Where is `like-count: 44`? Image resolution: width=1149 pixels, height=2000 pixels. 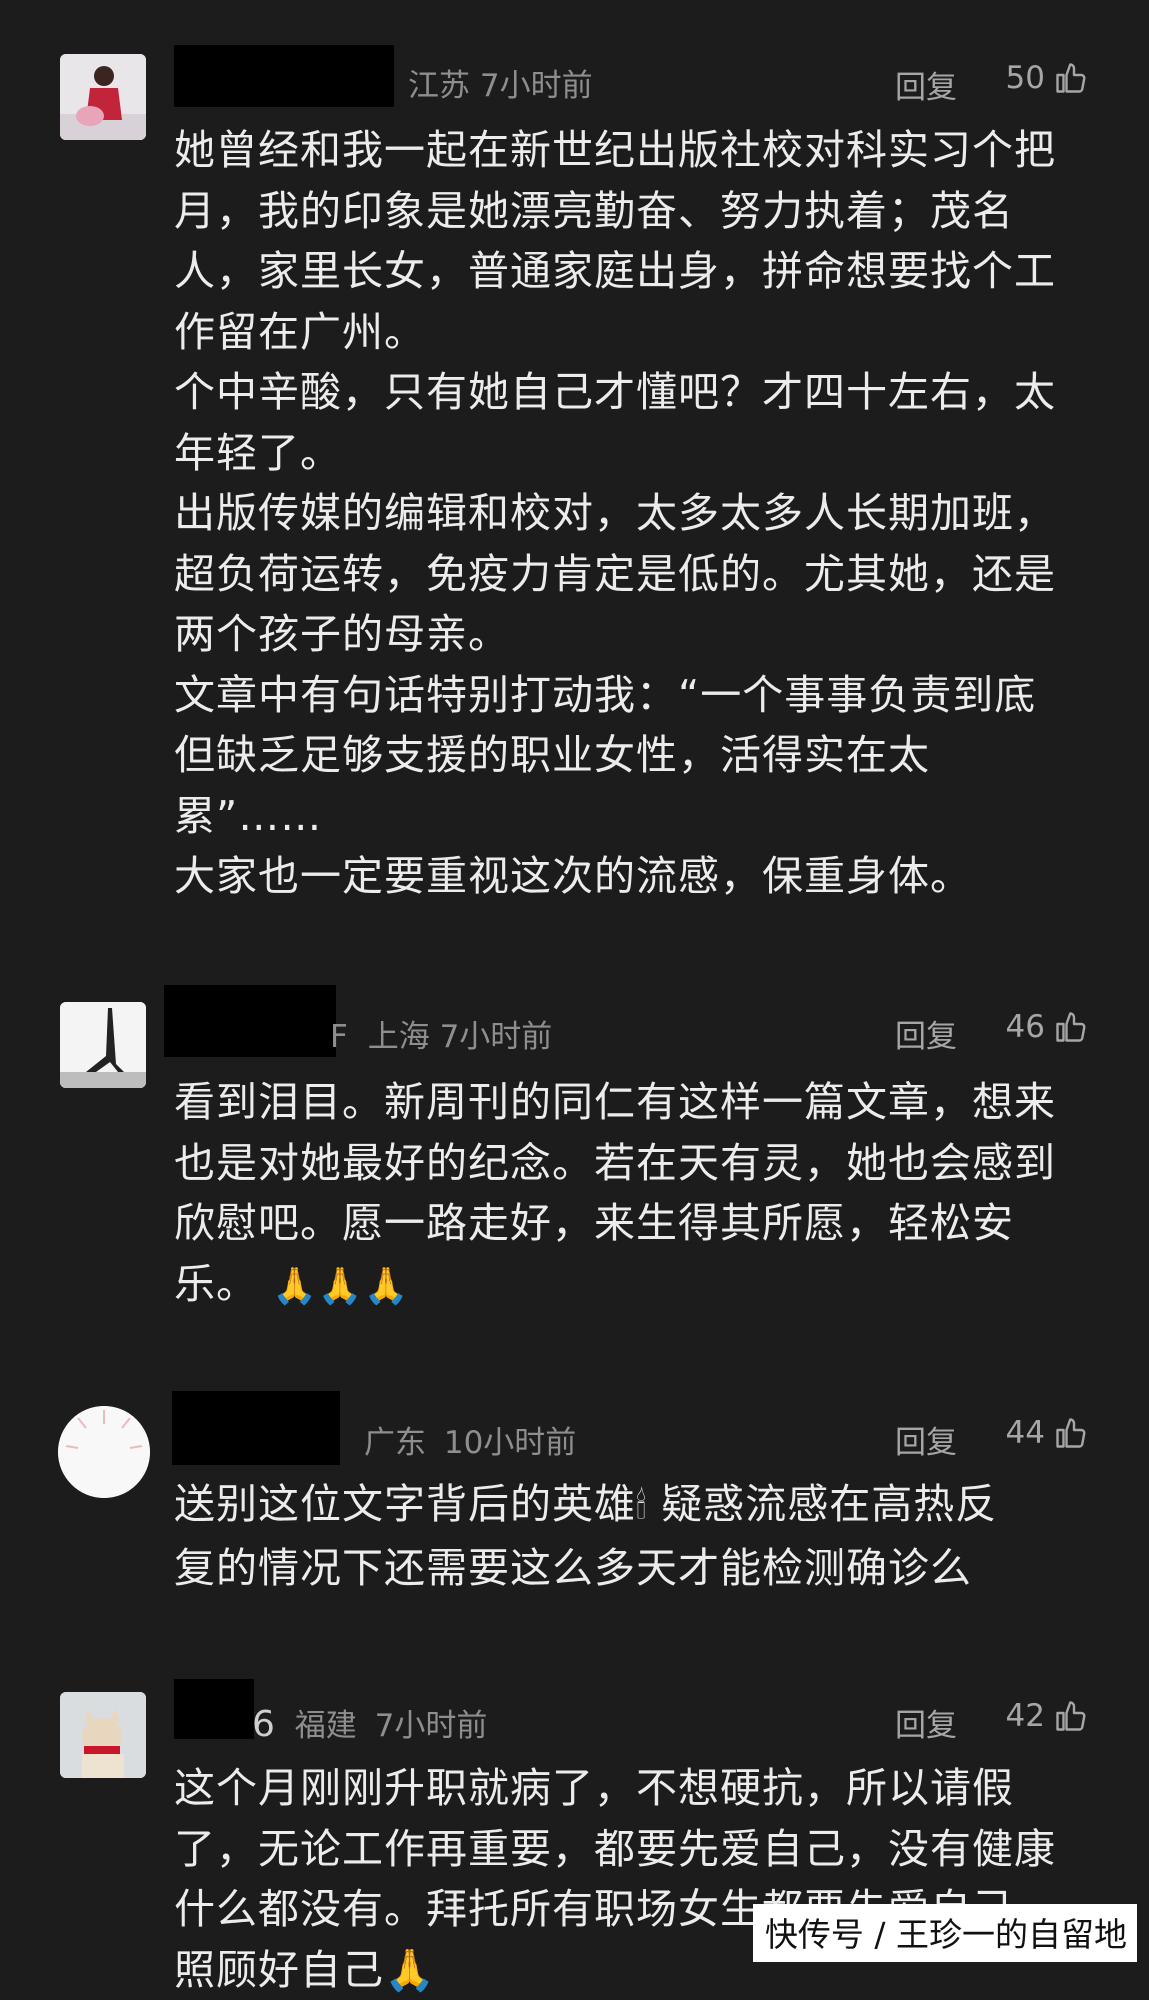 like-count: 44 is located at coordinates (1025, 1433).